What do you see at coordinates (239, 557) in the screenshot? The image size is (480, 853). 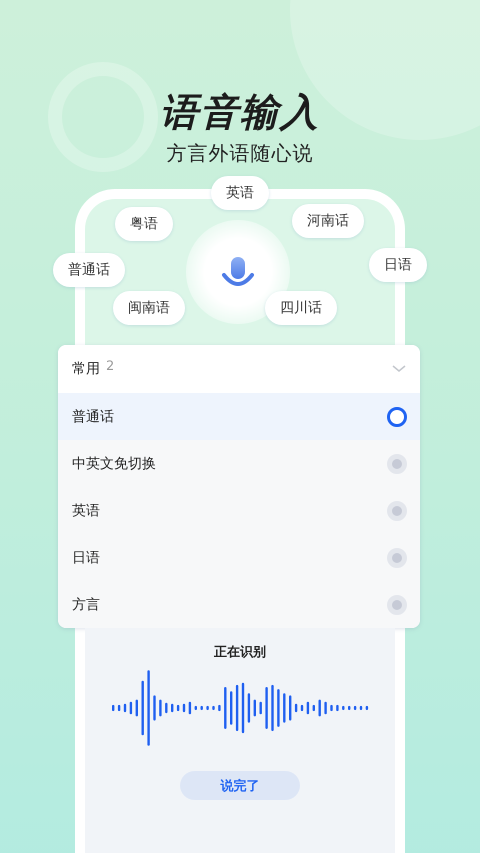 I see `language-option: 日语` at bounding box center [239, 557].